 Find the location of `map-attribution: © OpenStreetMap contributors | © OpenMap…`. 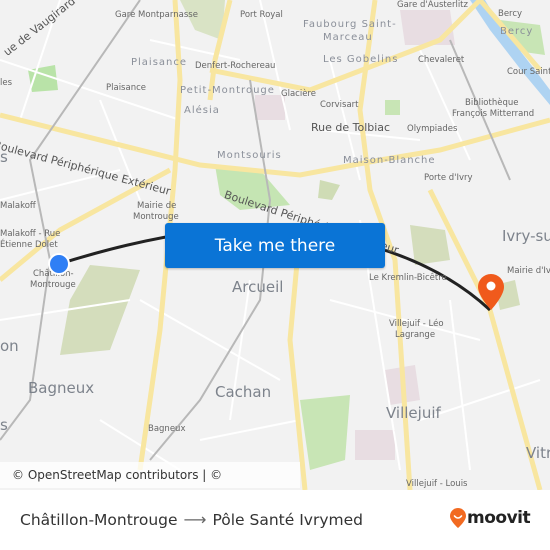

map-attribution: © OpenStreetMap contributors | © OpenMap… is located at coordinates (150, 475).